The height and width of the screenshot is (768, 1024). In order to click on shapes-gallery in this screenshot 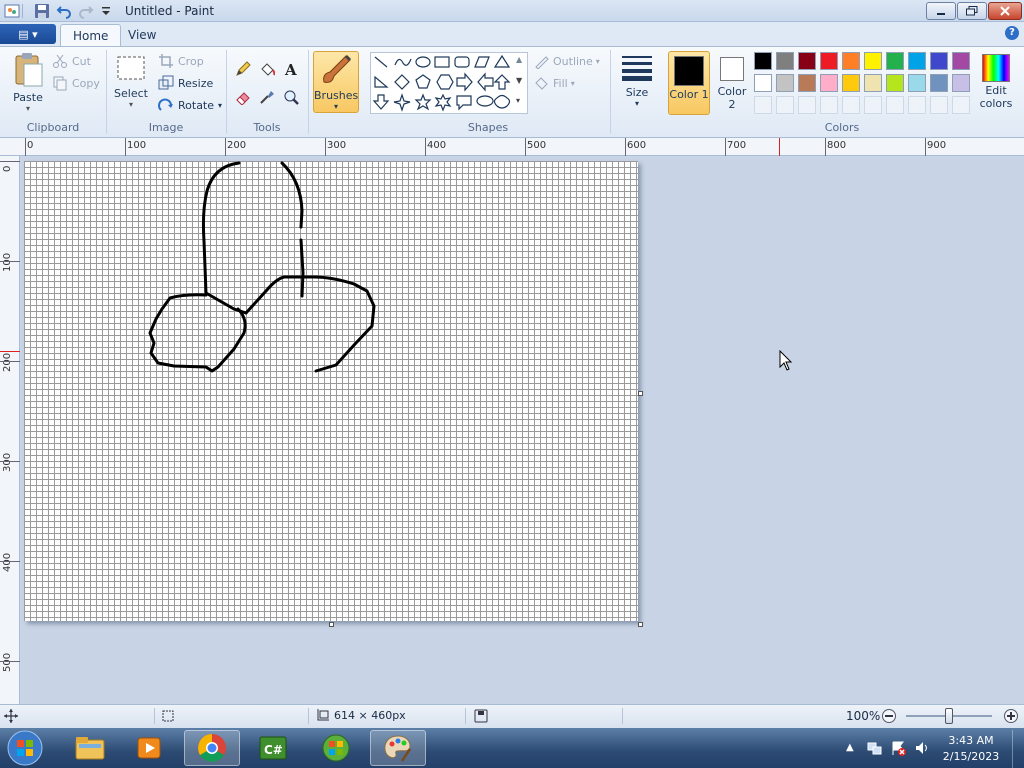, I will do `click(449, 83)`.